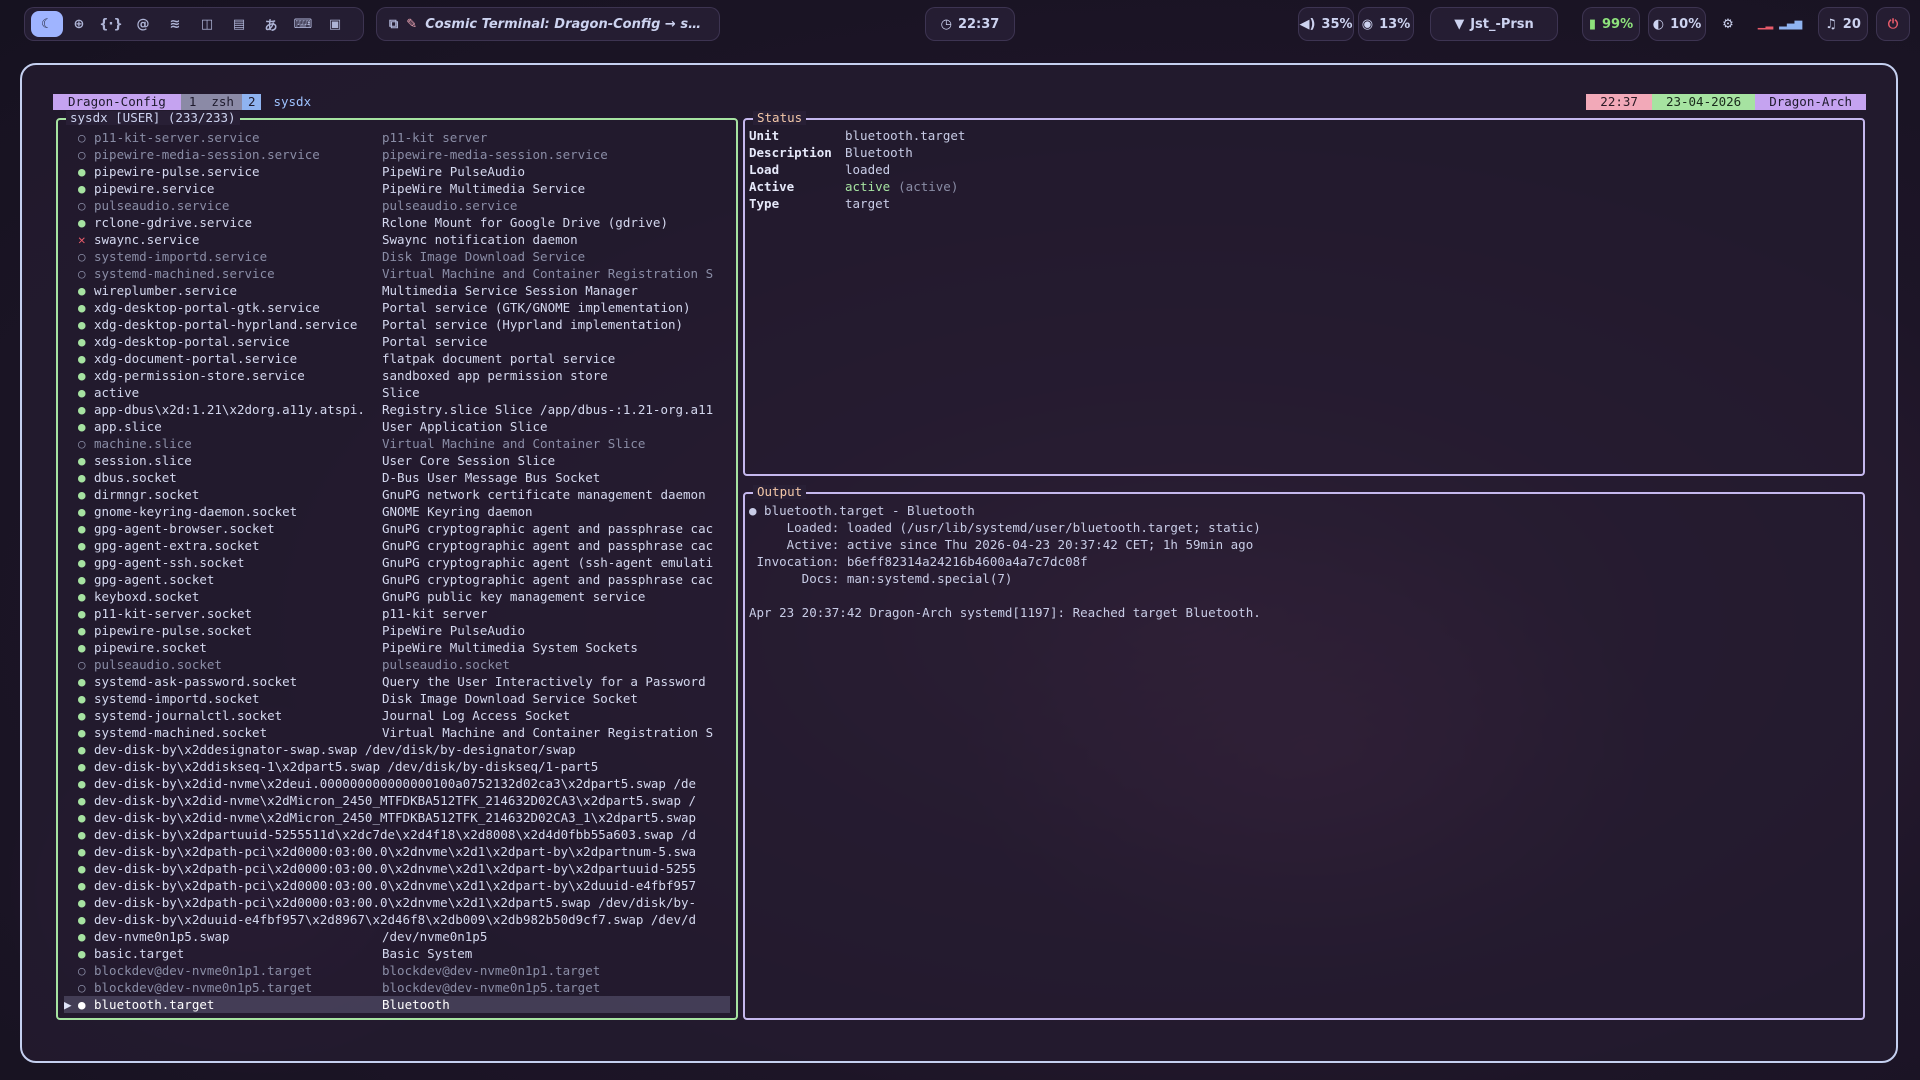 This screenshot has width=1920, height=1080. What do you see at coordinates (207, 154) in the screenshot?
I see `unit-name: pipewire-media-session.service` at bounding box center [207, 154].